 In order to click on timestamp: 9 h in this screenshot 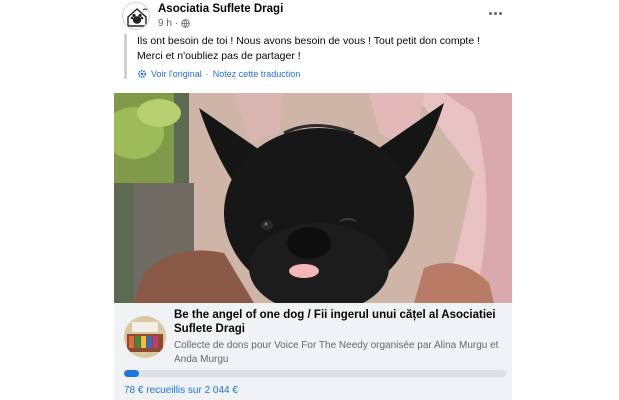, I will do `click(165, 23)`.